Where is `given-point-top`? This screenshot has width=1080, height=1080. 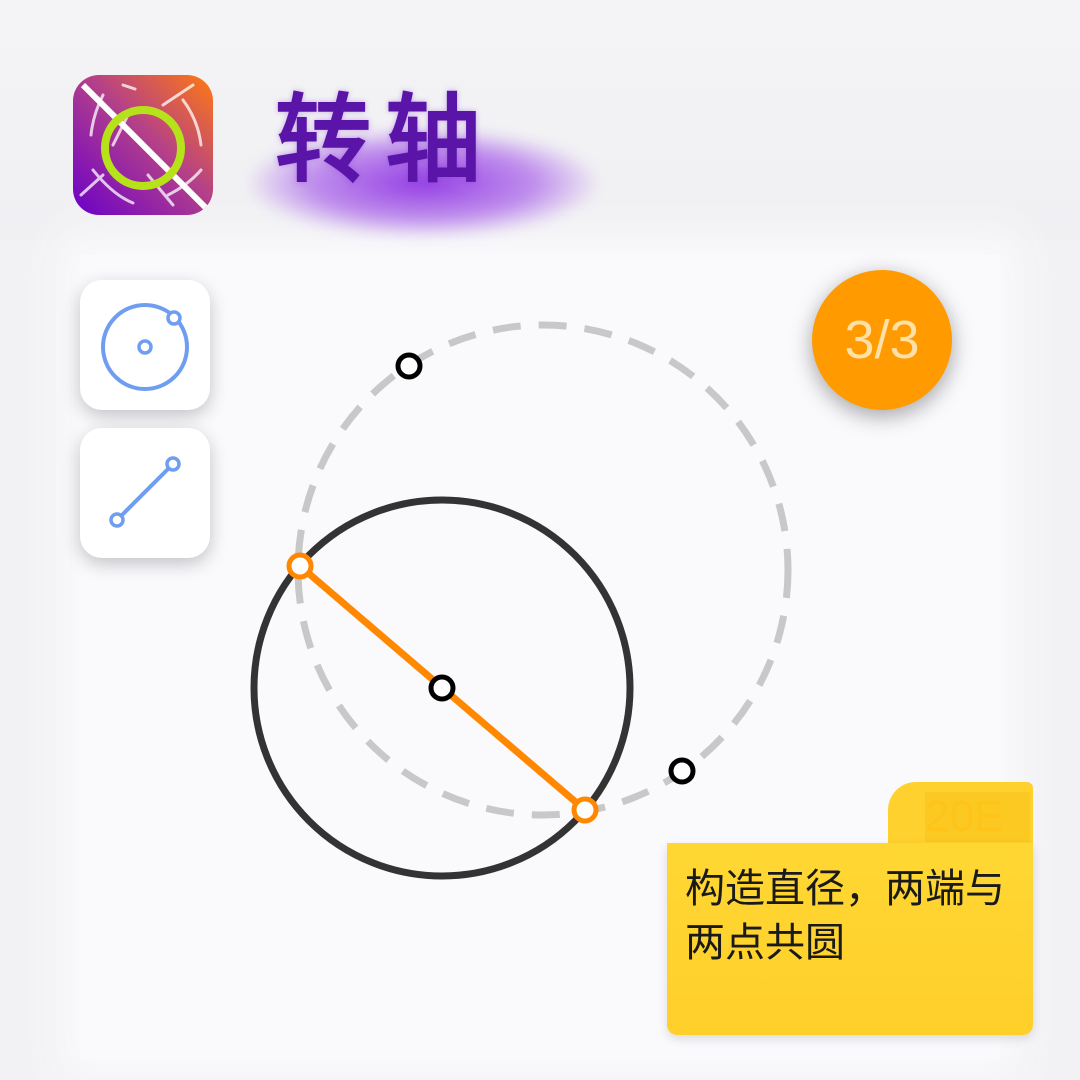 given-point-top is located at coordinates (409, 366).